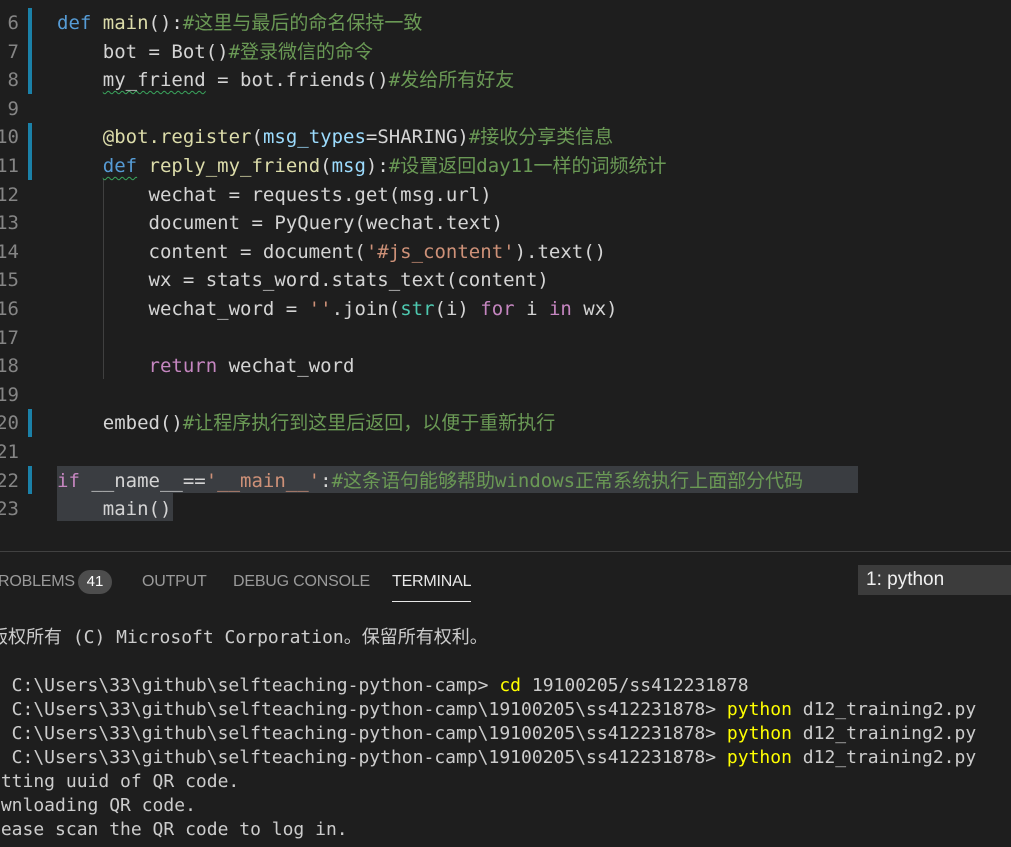  What do you see at coordinates (37, 582) in the screenshot?
I see `tab-problems: ROBLEMS` at bounding box center [37, 582].